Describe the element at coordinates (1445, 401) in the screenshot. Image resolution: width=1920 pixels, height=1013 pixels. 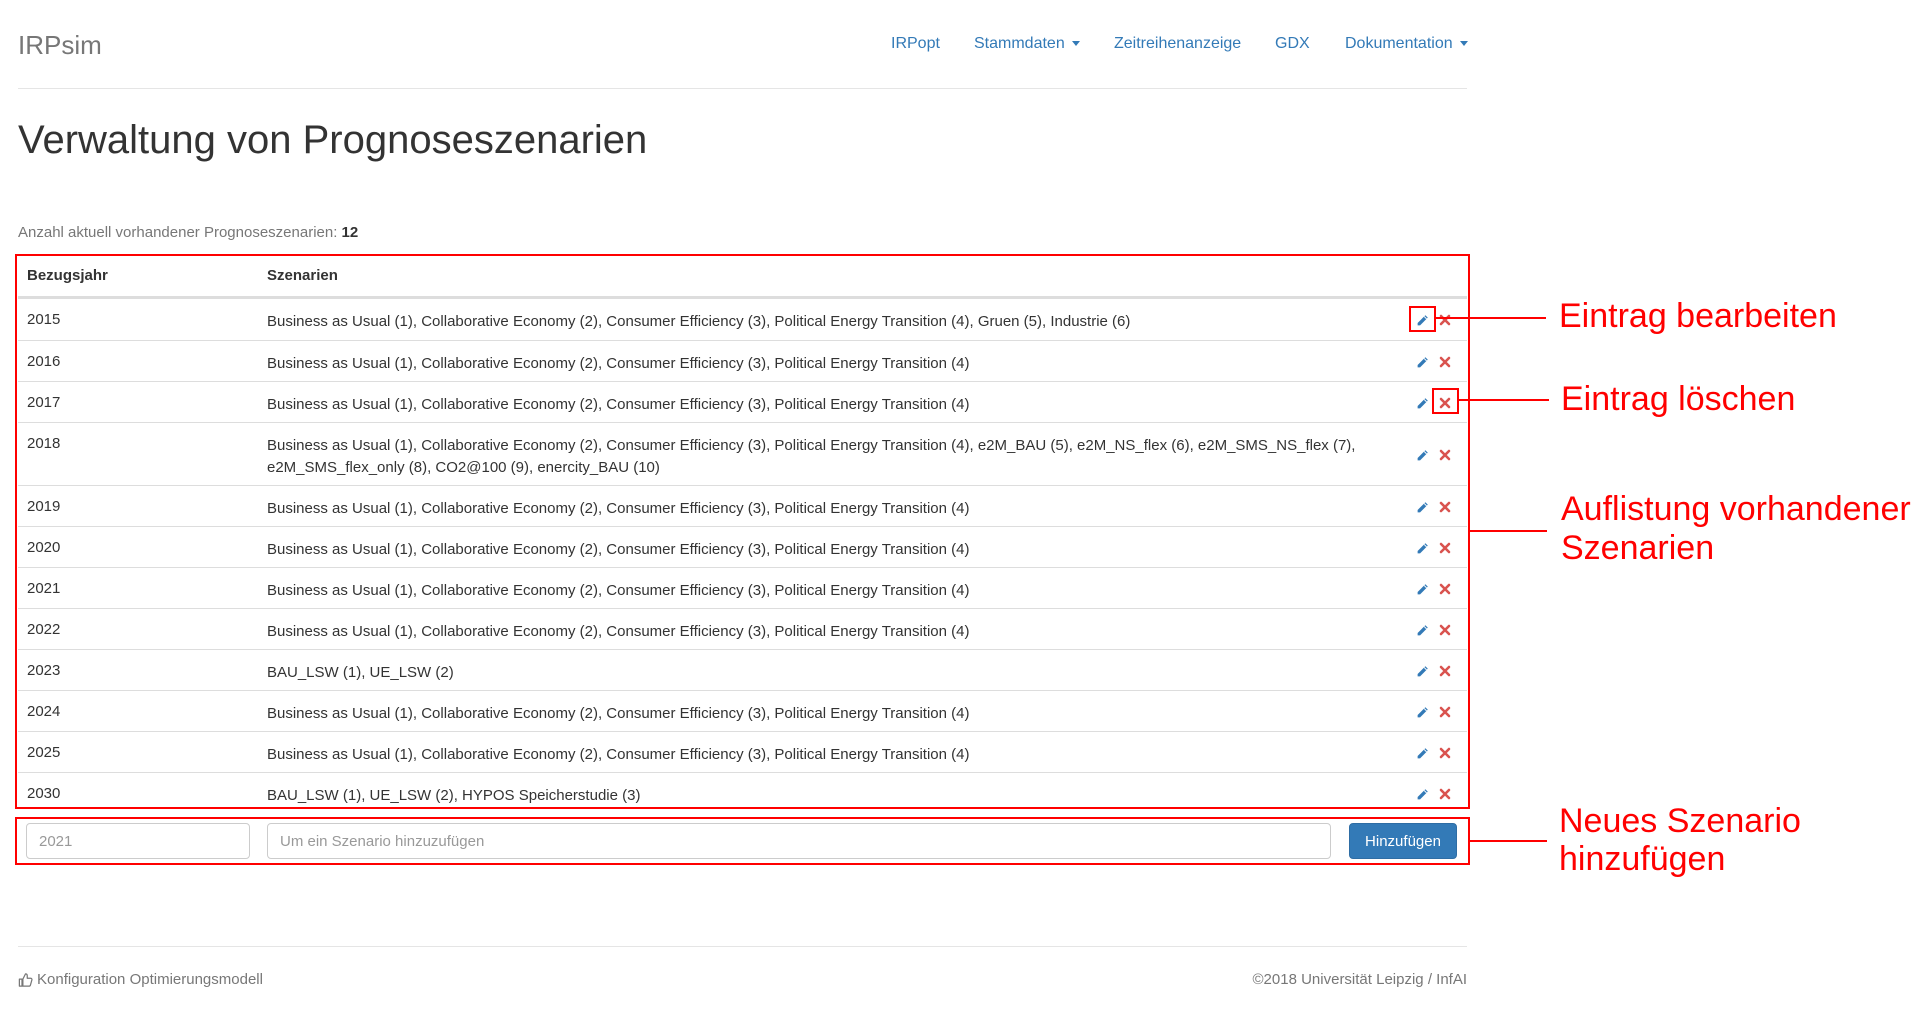
I see `annotation-box-delete` at that location.